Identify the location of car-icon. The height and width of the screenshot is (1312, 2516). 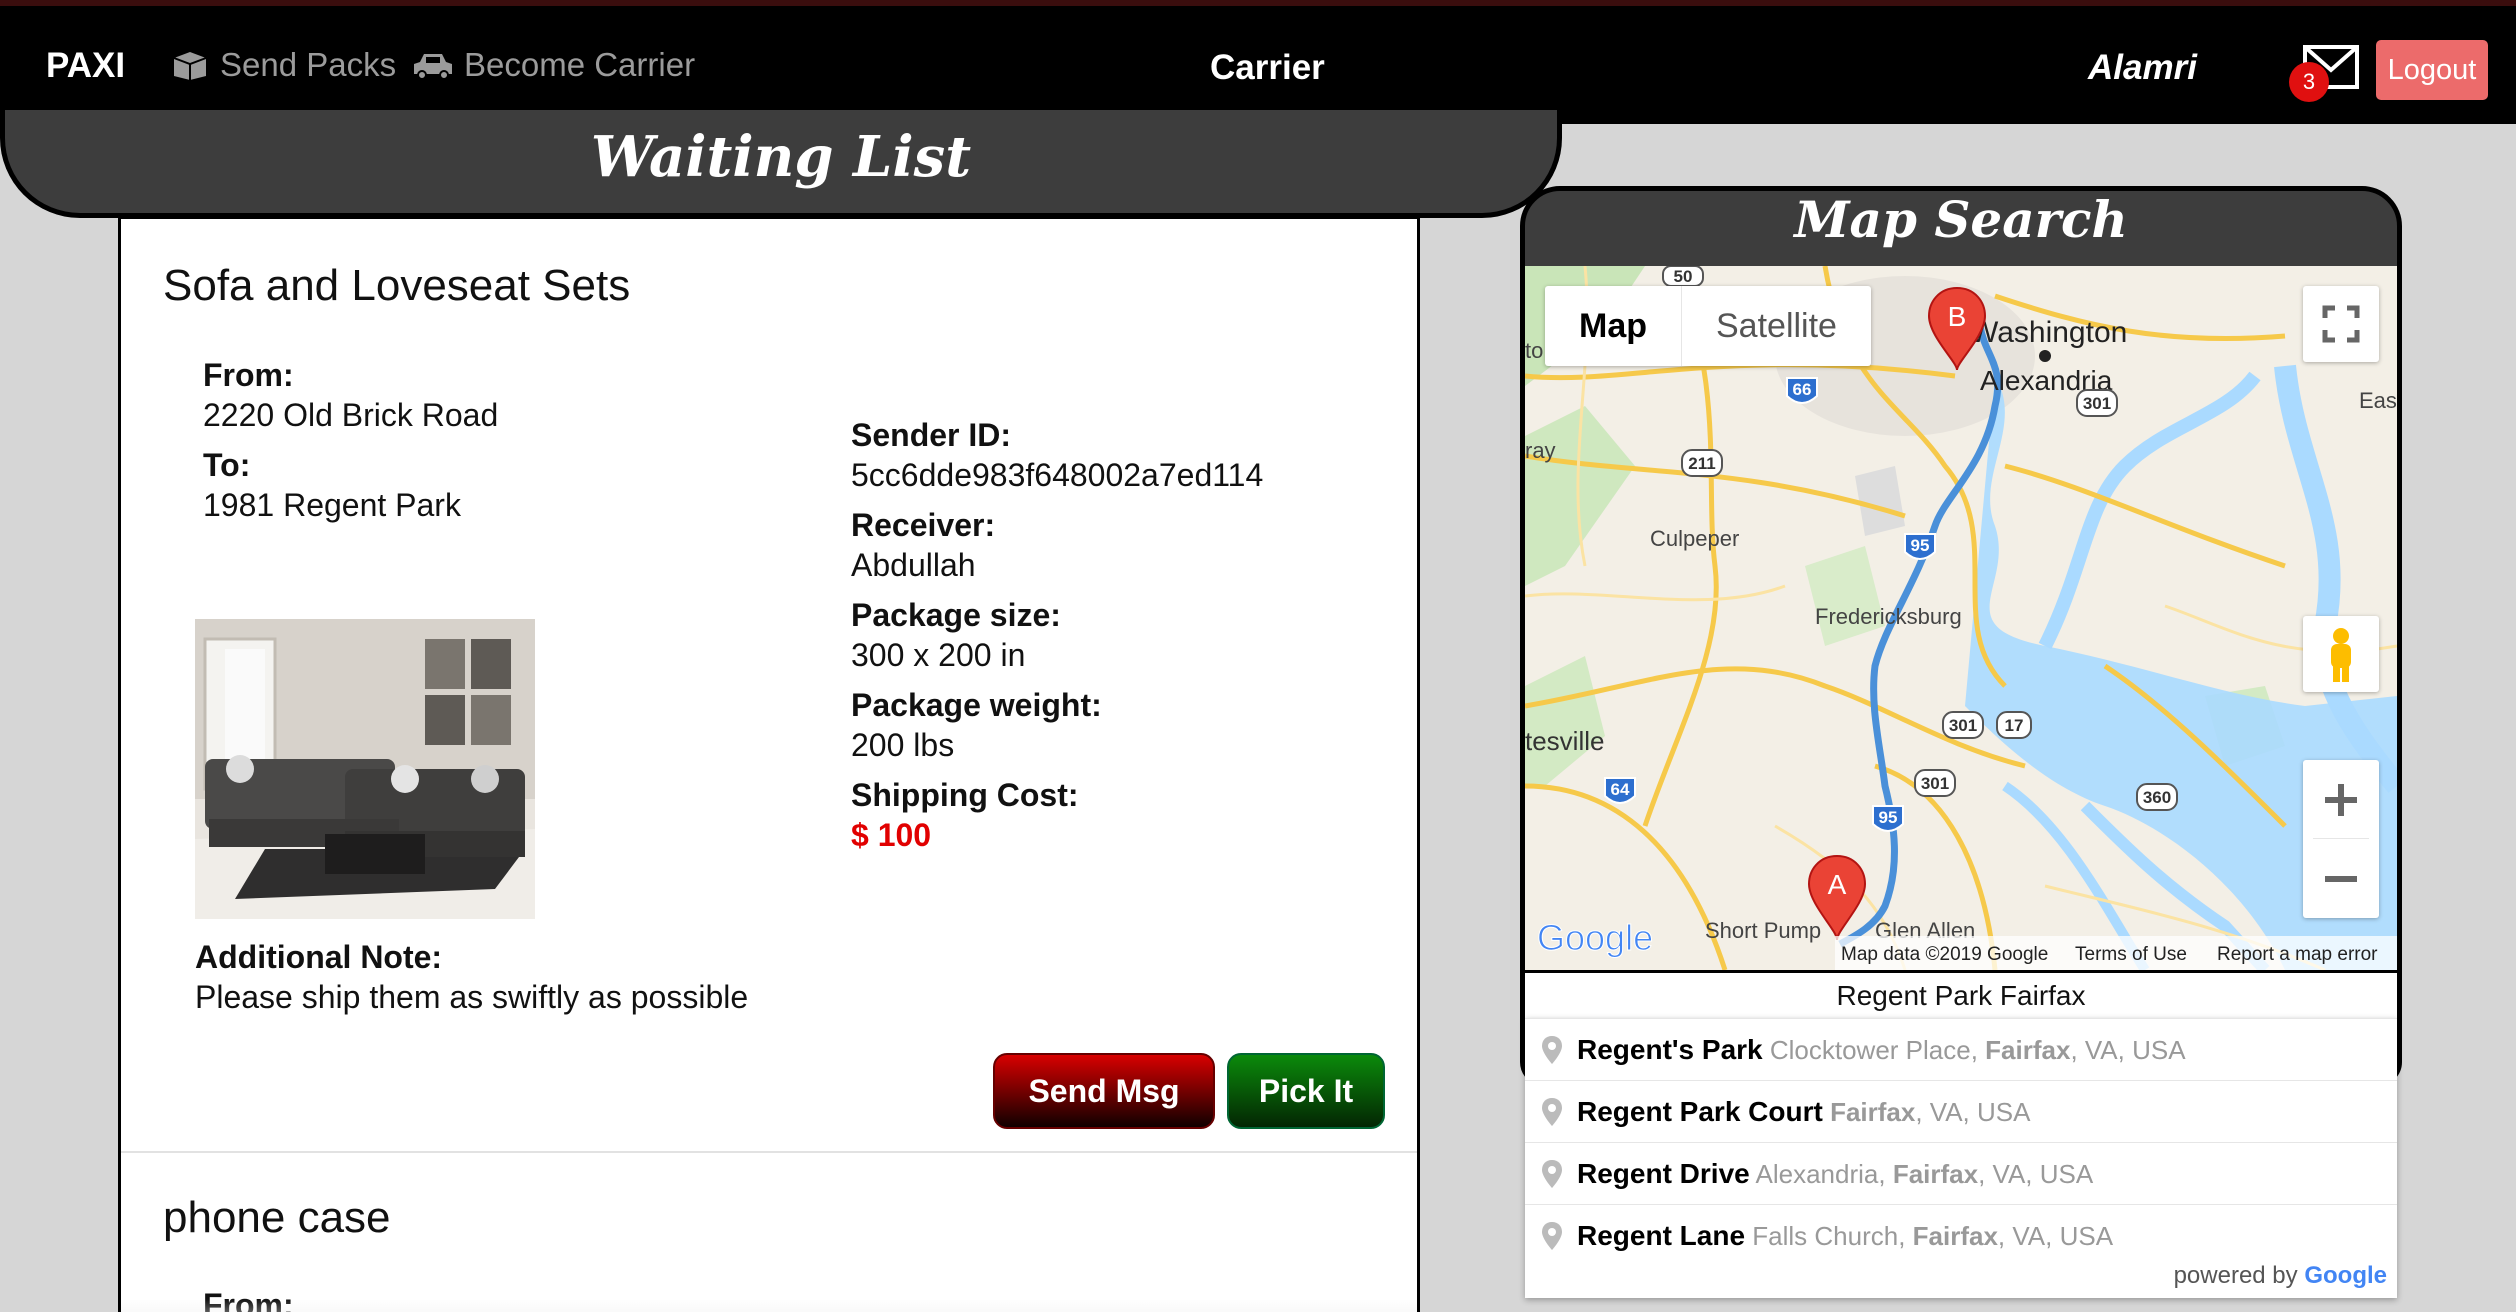
(433, 67).